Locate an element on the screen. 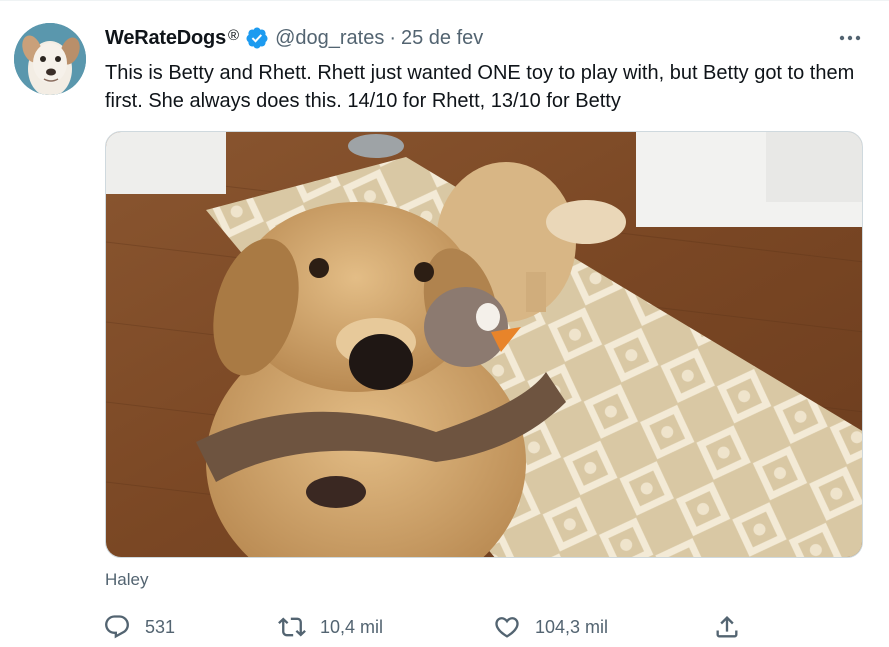 This screenshot has height=647, width=889. retweet-icon is located at coordinates (292, 627).